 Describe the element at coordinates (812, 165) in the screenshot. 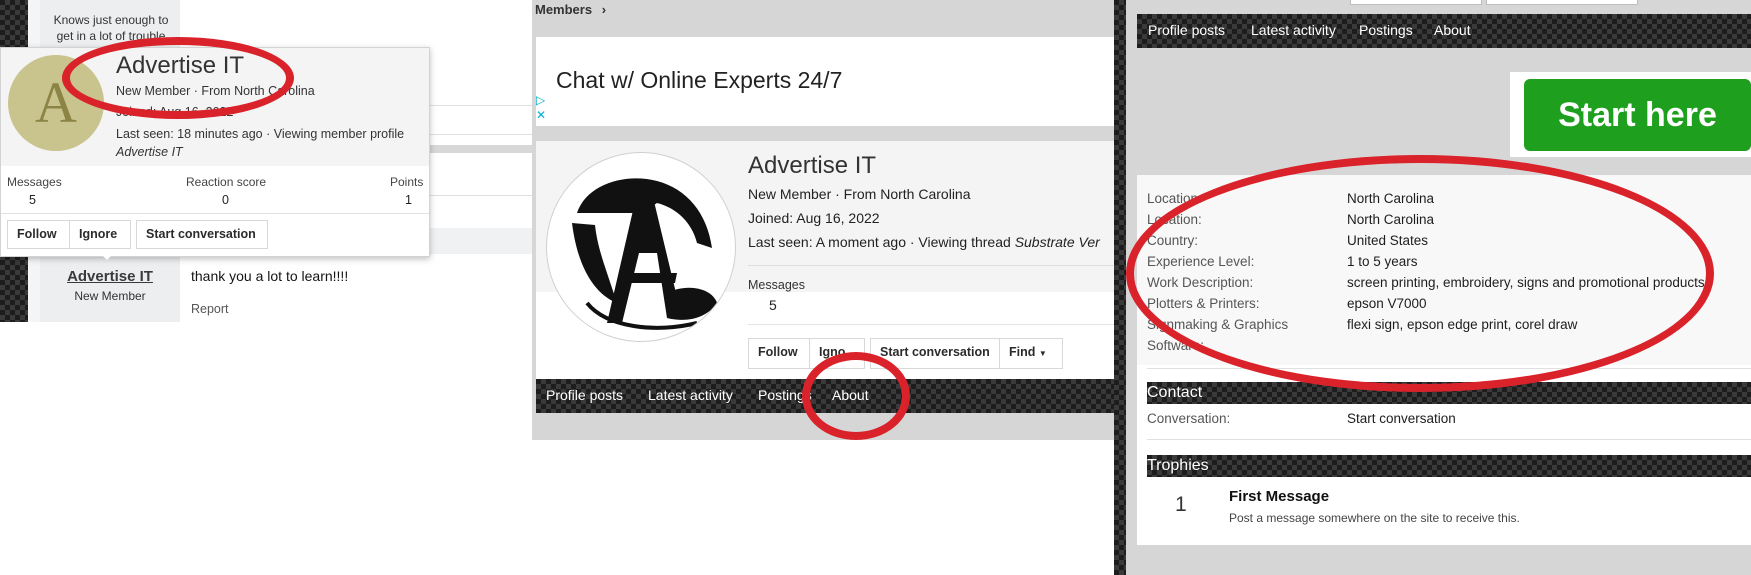

I see `profile-username: Advertise IT` at that location.